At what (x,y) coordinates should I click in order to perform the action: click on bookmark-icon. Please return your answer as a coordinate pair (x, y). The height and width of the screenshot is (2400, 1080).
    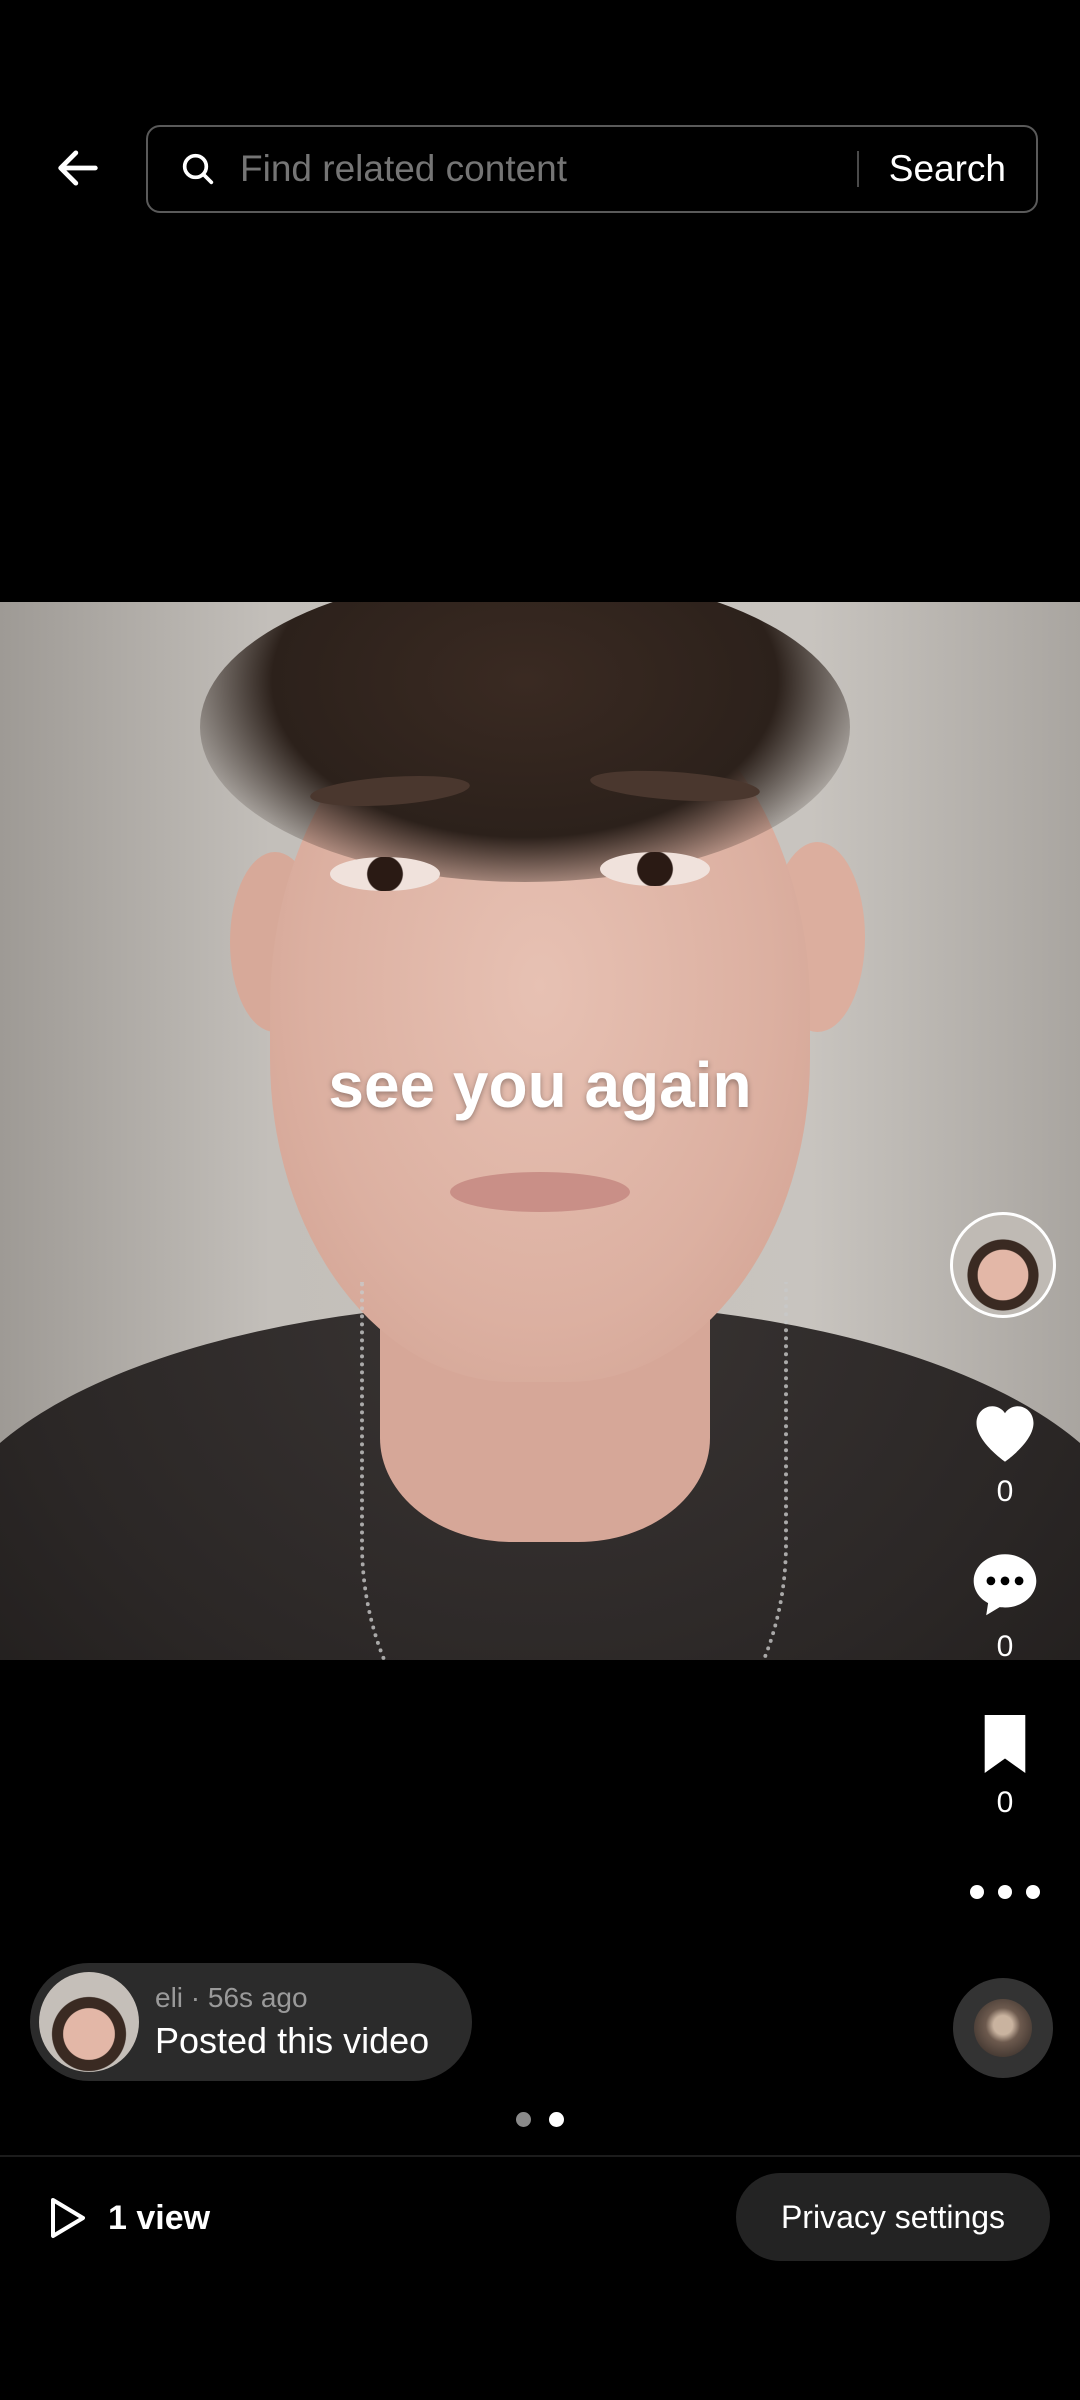
    Looking at the image, I should click on (1005, 1744).